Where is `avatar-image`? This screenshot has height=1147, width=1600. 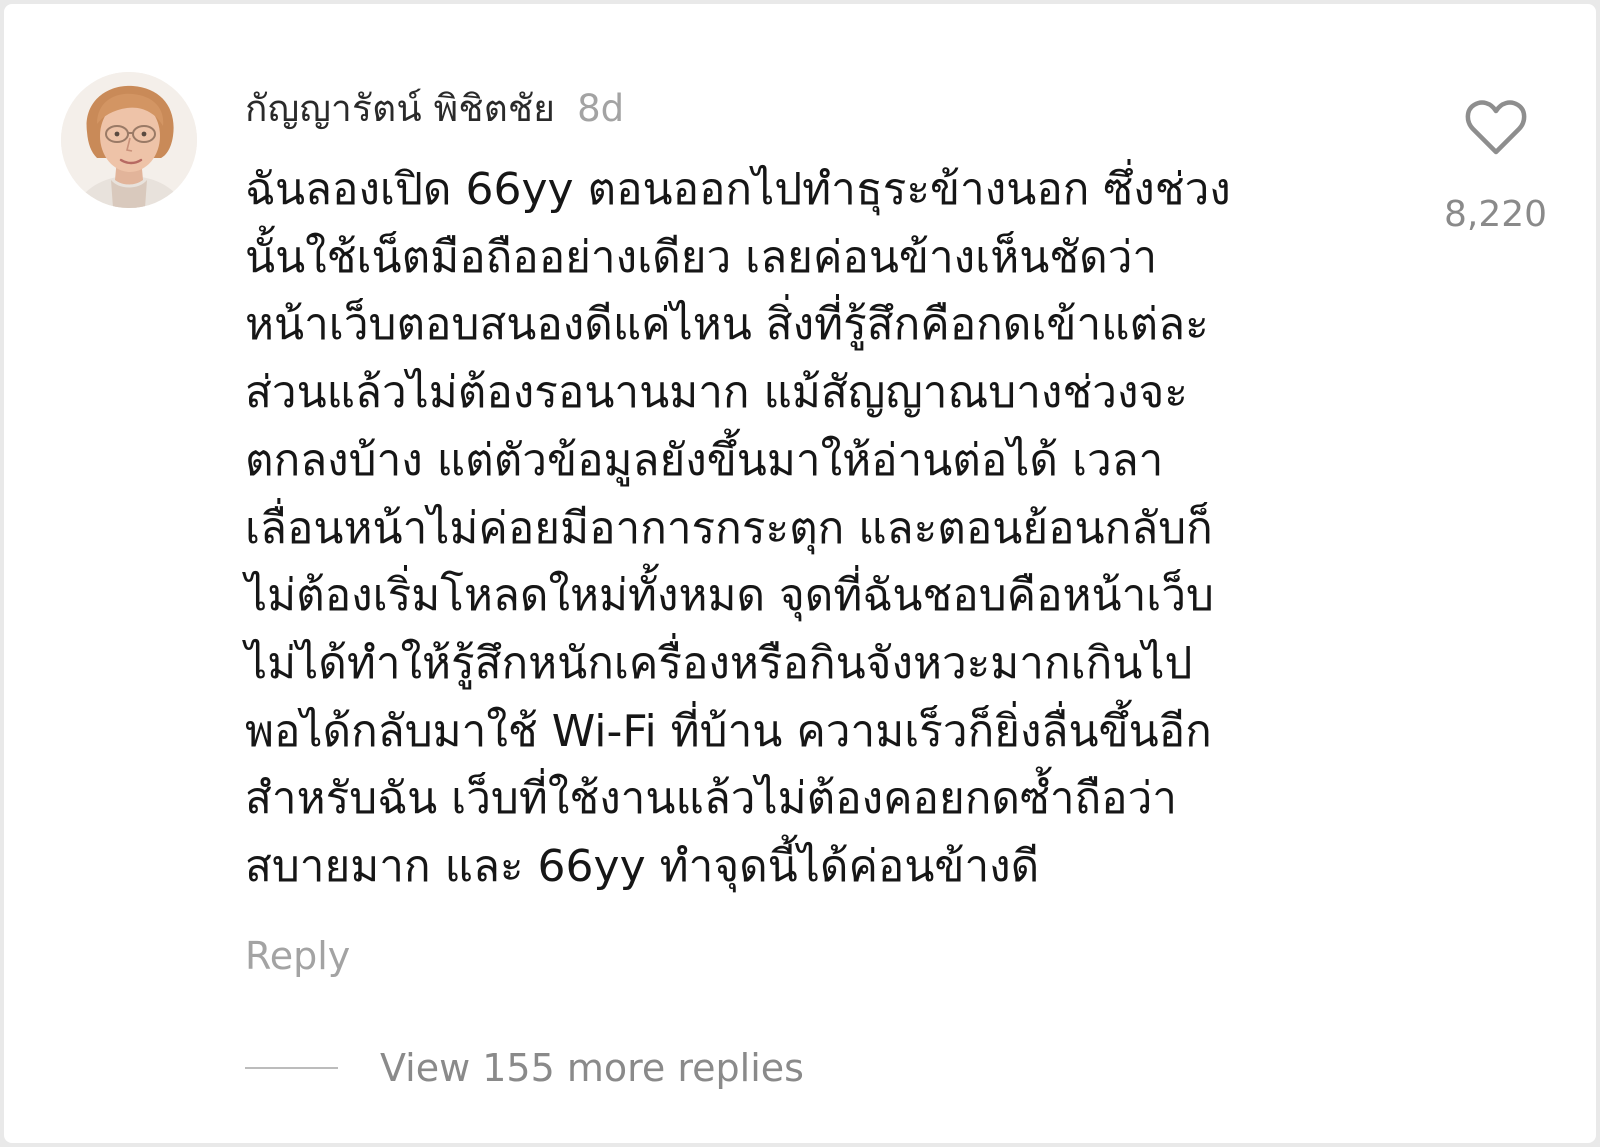 avatar-image is located at coordinates (129, 140).